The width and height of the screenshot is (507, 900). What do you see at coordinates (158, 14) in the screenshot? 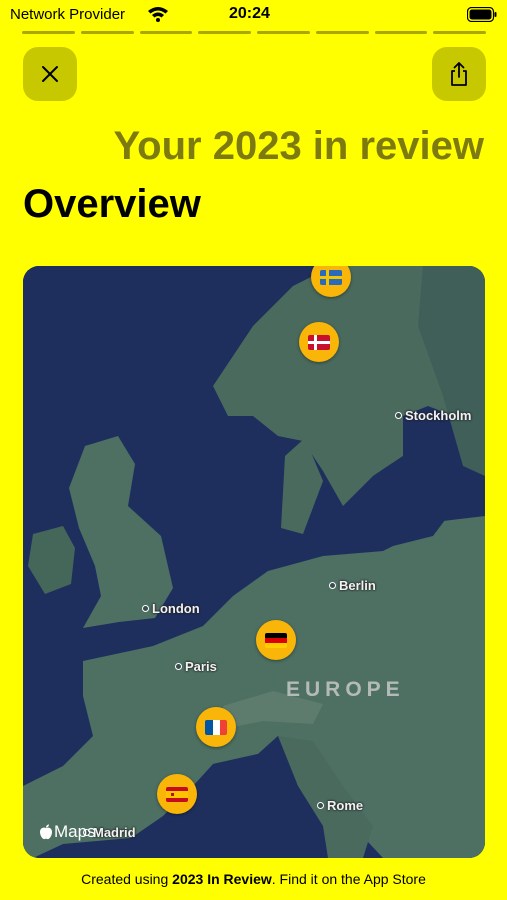
I see `wifi-icon` at bounding box center [158, 14].